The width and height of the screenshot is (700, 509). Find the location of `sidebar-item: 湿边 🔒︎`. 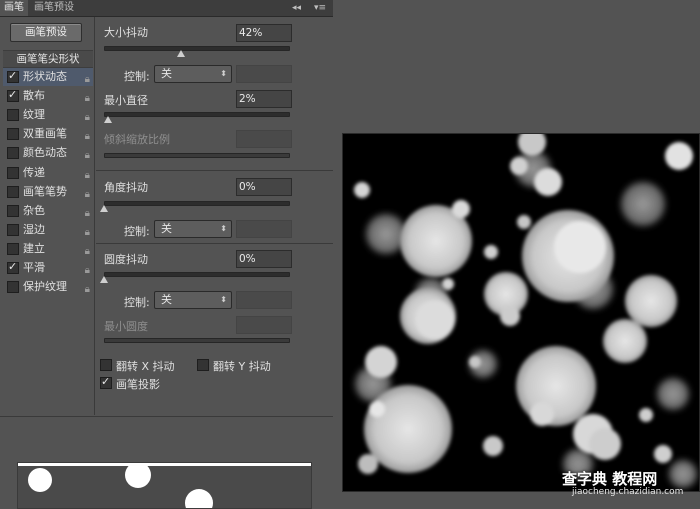

sidebar-item: 湿边 🔒︎ is located at coordinates (48, 230).